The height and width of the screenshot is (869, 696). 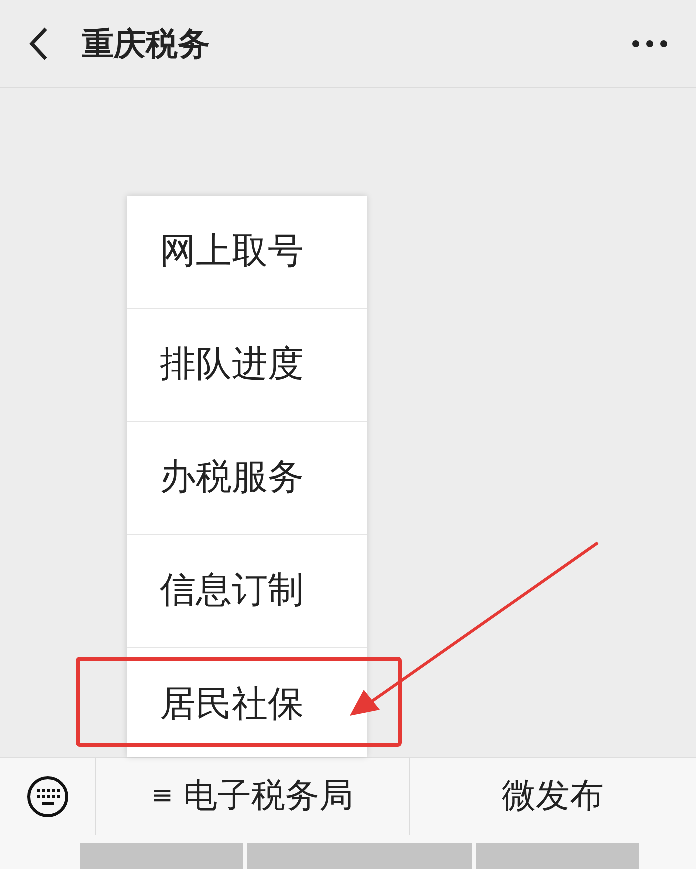 I want to click on keyboard-icon, so click(x=47, y=797).